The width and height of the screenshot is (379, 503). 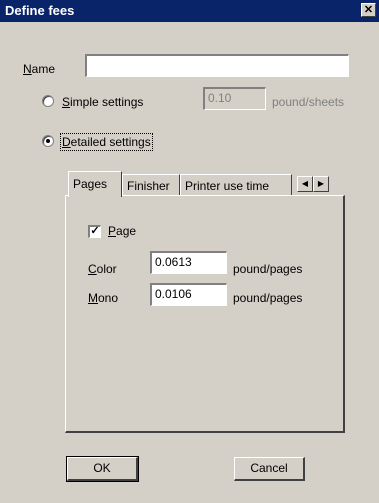 What do you see at coordinates (40, 10) in the screenshot?
I see `window-title: Define fees` at bounding box center [40, 10].